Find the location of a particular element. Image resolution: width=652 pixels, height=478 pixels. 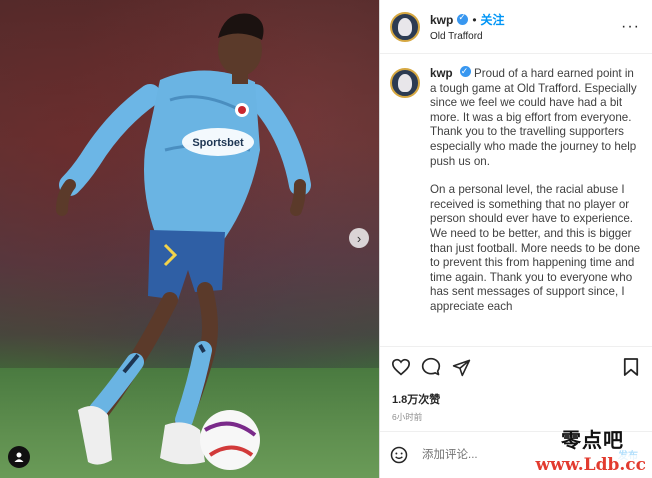

jersey-sponsor-text: Sportsbet is located at coordinates (218, 143).